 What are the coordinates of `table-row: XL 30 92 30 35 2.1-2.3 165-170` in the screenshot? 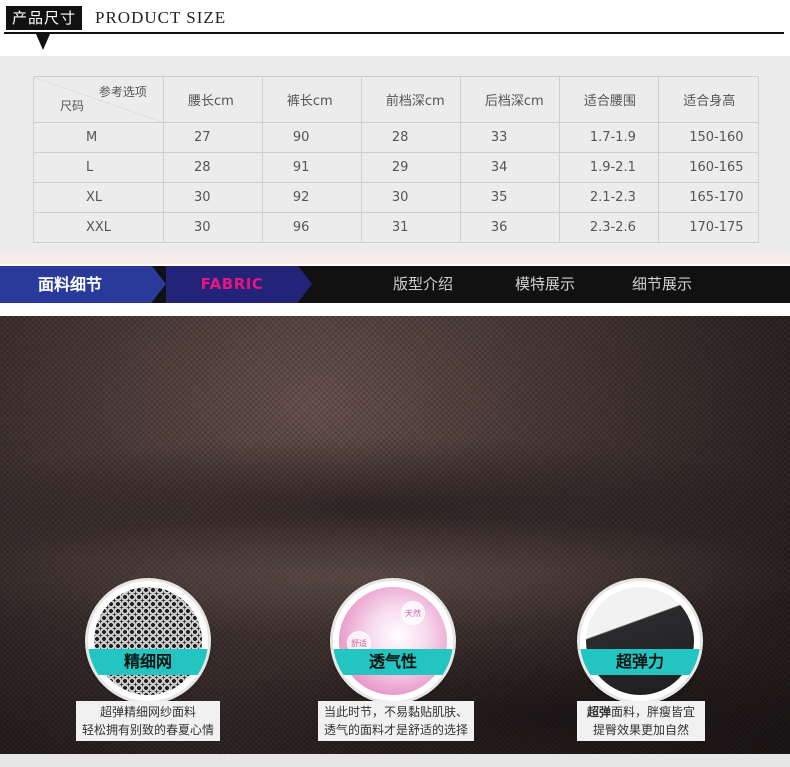 It's located at (396, 197).